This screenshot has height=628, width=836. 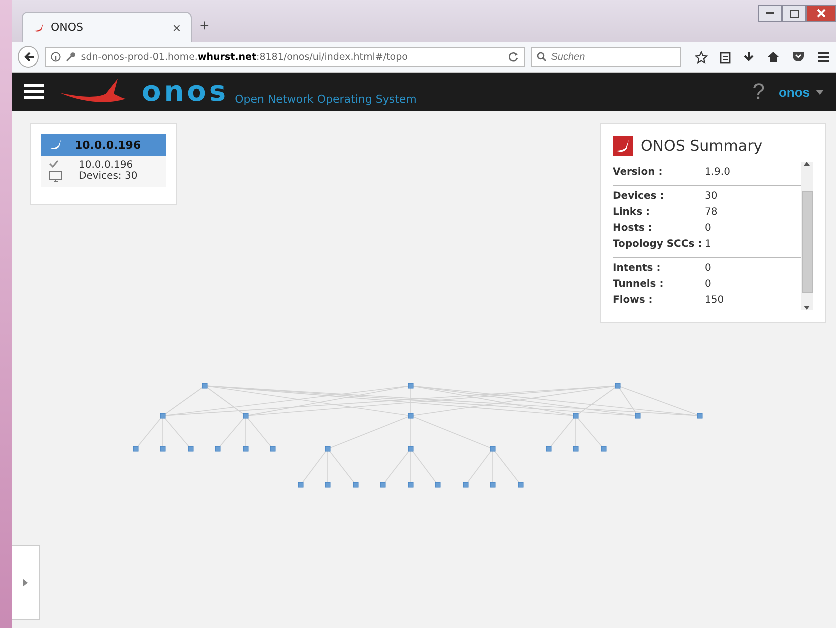 I want to click on download-icon, so click(x=749, y=57).